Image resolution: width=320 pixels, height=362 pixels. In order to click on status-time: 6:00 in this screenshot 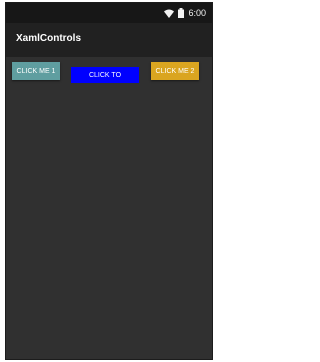, I will do `click(197, 13)`.